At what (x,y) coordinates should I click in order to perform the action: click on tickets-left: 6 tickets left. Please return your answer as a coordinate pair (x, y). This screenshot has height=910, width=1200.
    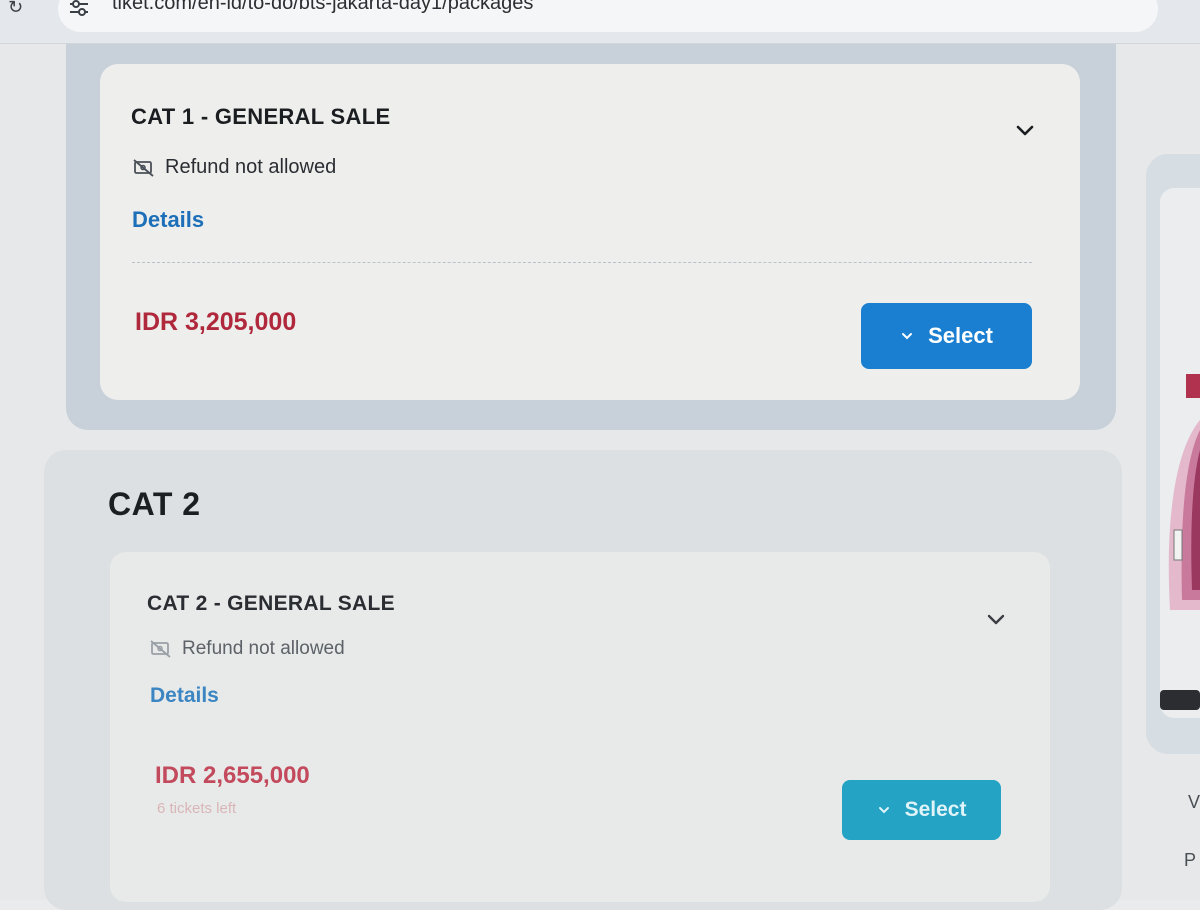
    Looking at the image, I should click on (197, 808).